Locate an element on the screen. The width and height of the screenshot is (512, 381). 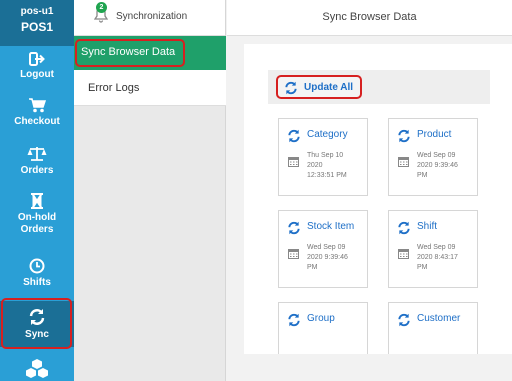
card-title: Customer is located at coordinates (439, 318).